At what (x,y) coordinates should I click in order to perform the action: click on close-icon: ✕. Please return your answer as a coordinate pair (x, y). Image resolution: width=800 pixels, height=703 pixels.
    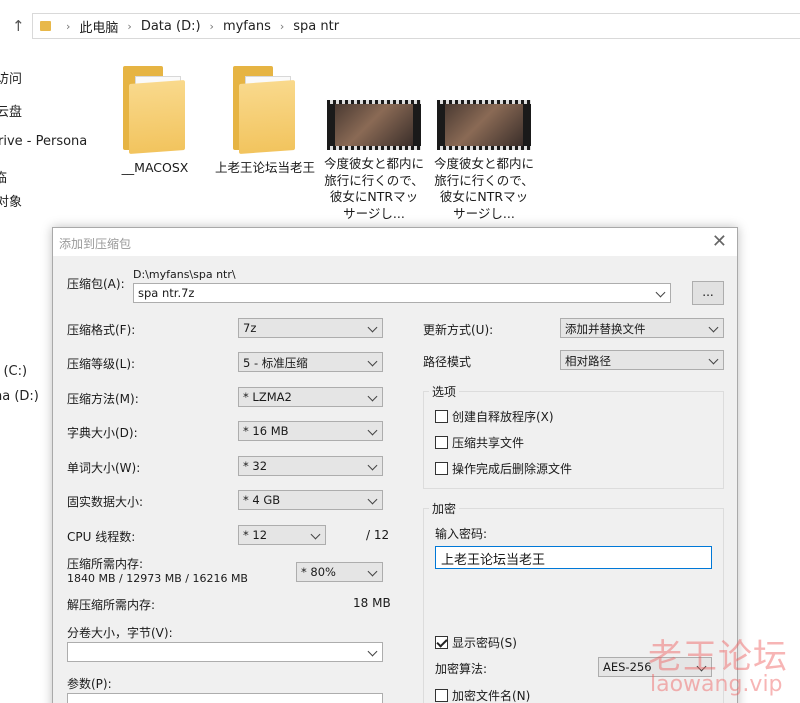
    Looking at the image, I should click on (719, 241).